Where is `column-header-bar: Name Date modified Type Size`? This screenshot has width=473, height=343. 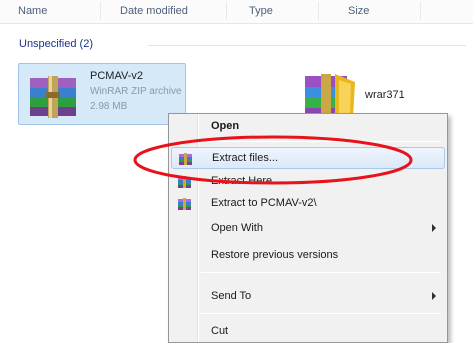 column-header-bar: Name Date modified Type Size is located at coordinates (236, 12).